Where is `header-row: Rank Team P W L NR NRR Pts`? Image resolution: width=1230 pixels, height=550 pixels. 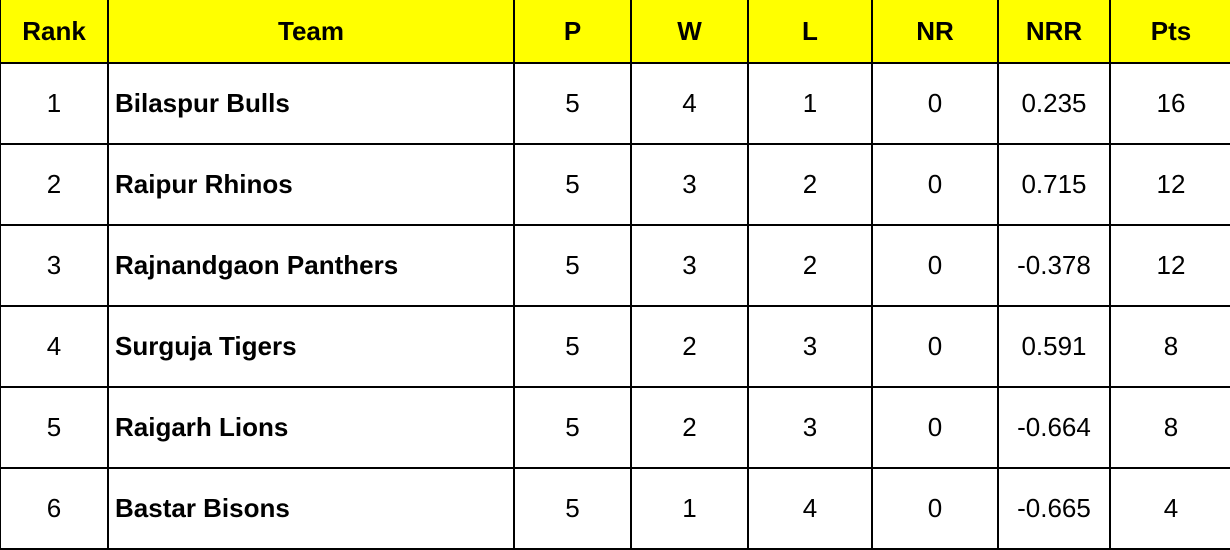
header-row: Rank Team P W L NR NRR Pts is located at coordinates (615, 32).